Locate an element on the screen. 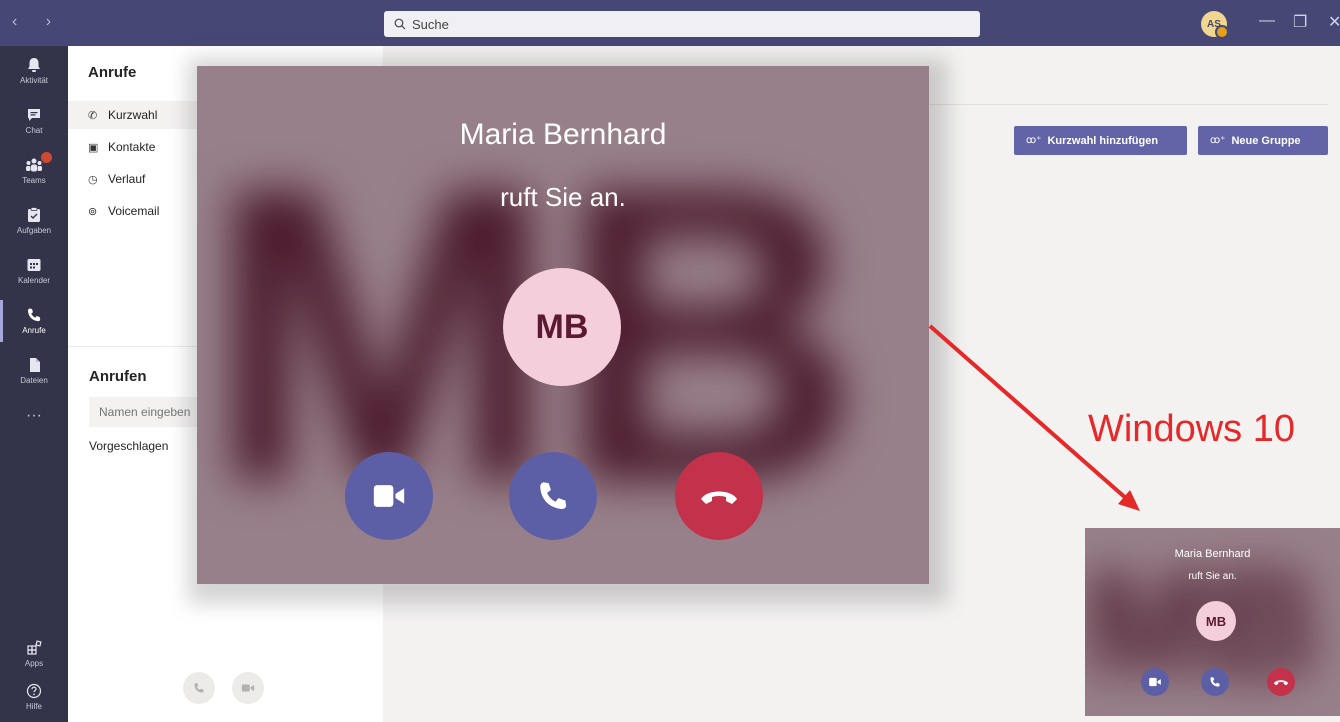  caller-avatar: MB is located at coordinates (1216, 621).